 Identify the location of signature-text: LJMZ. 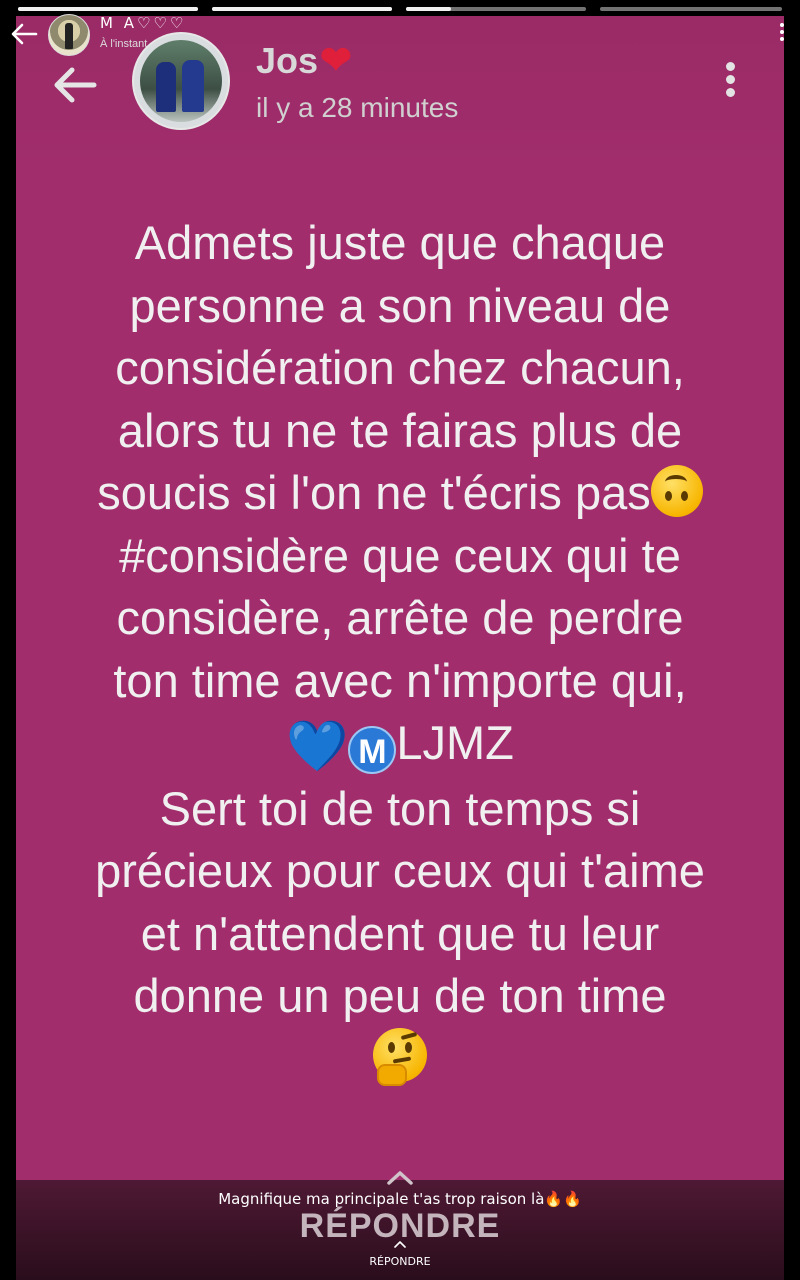
(455, 742).